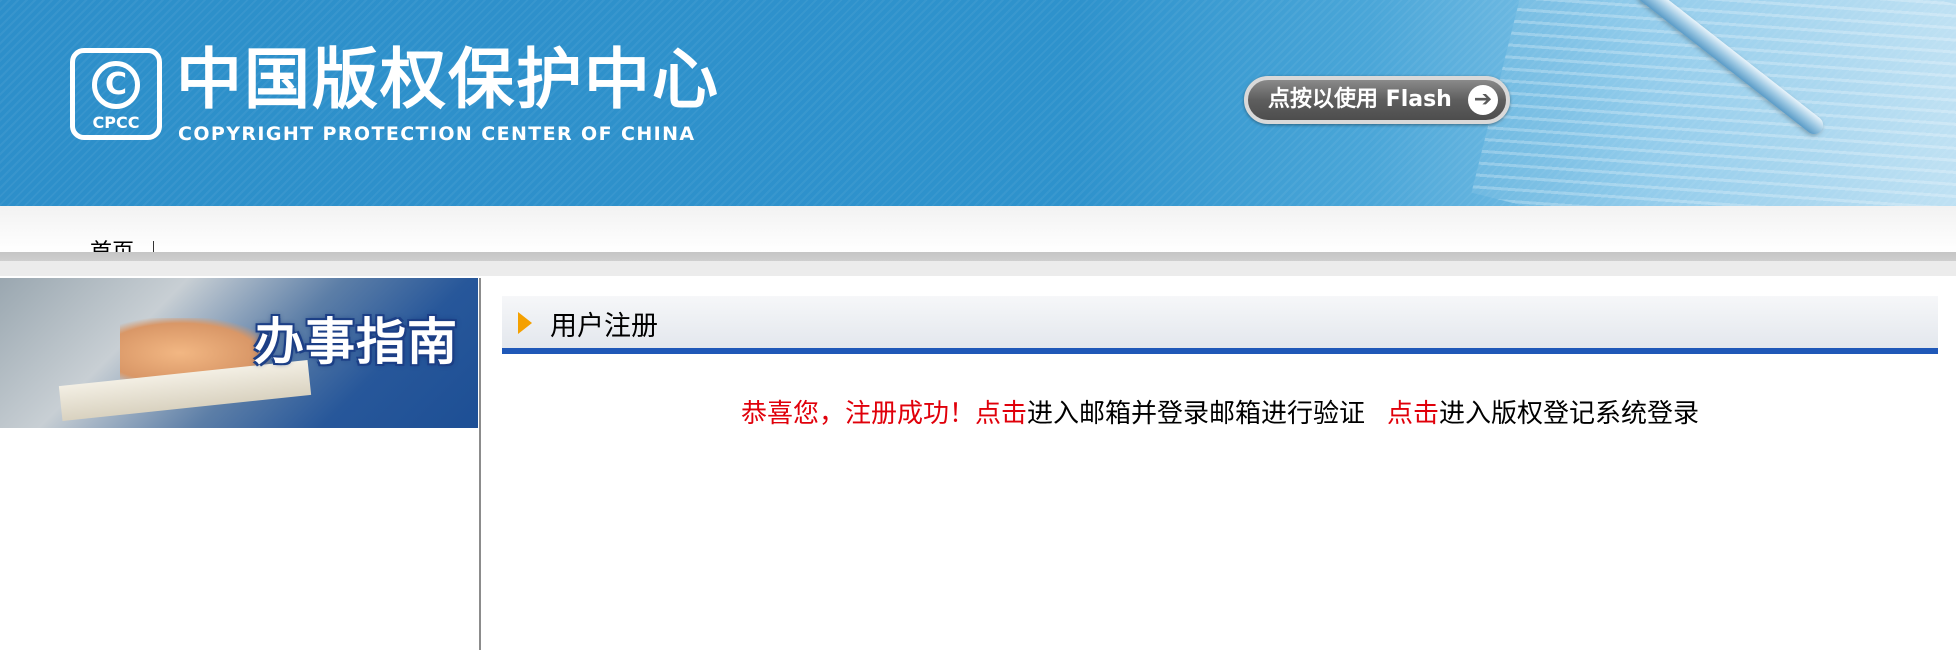 This screenshot has height=650, width=1956. I want to click on logo-mark-text: CPCC, so click(116, 122).